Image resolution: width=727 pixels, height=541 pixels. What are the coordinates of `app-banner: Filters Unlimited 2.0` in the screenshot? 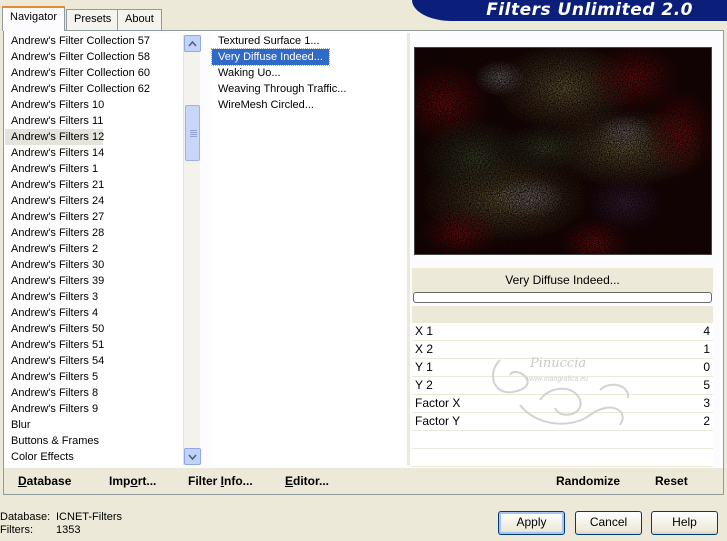 It's located at (569, 10).